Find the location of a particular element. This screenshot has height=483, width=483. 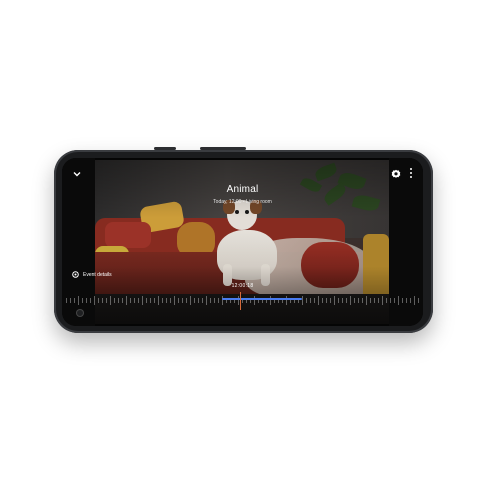

gear-icon is located at coordinates (396, 172).